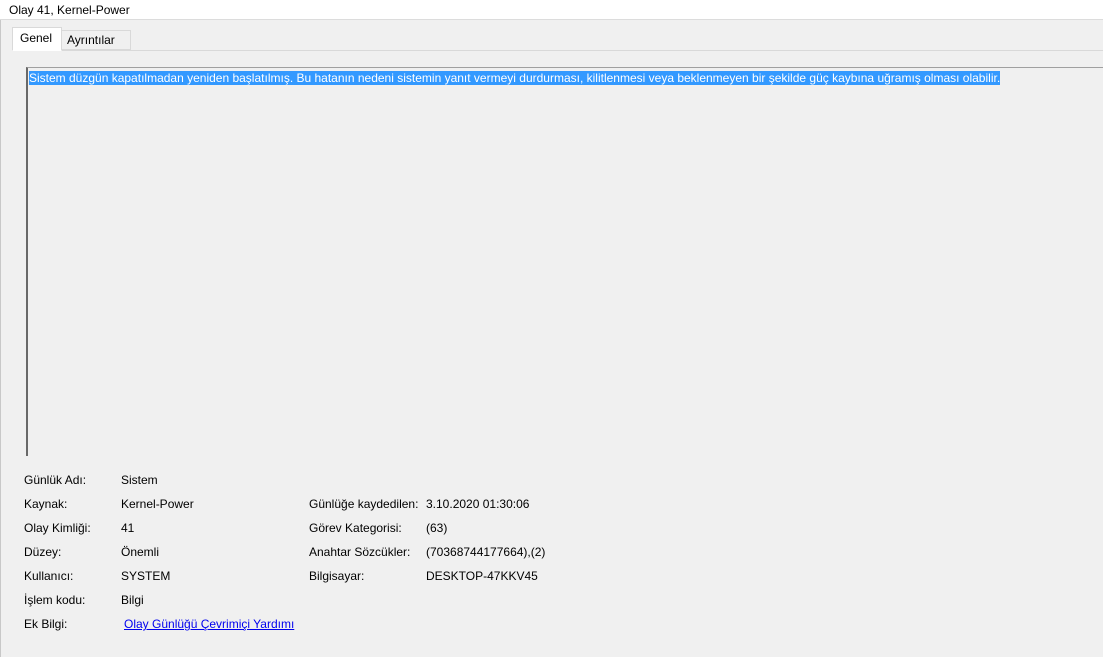  What do you see at coordinates (486, 552) in the screenshot?
I see `keywords-value: (70368744177664),(2)` at bounding box center [486, 552].